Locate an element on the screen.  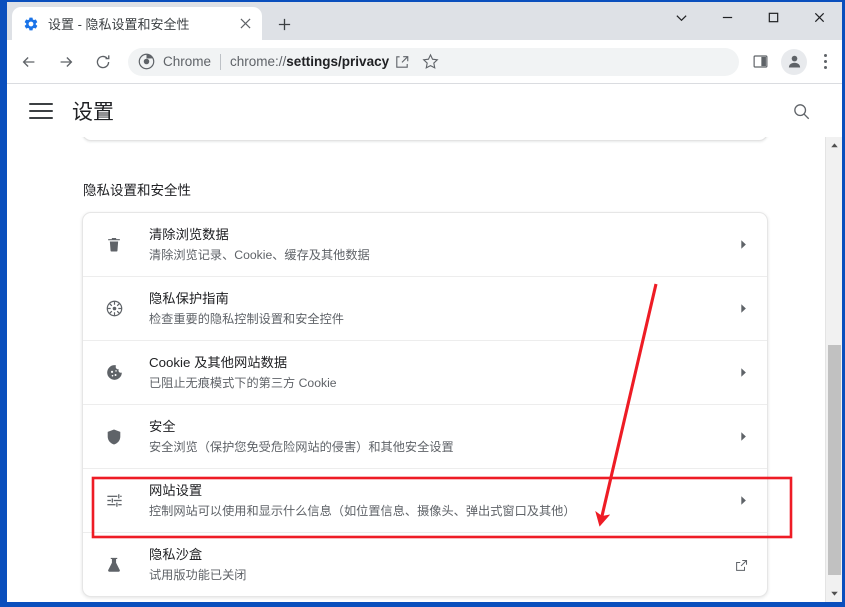
minimize-button is located at coordinates (727, 17).